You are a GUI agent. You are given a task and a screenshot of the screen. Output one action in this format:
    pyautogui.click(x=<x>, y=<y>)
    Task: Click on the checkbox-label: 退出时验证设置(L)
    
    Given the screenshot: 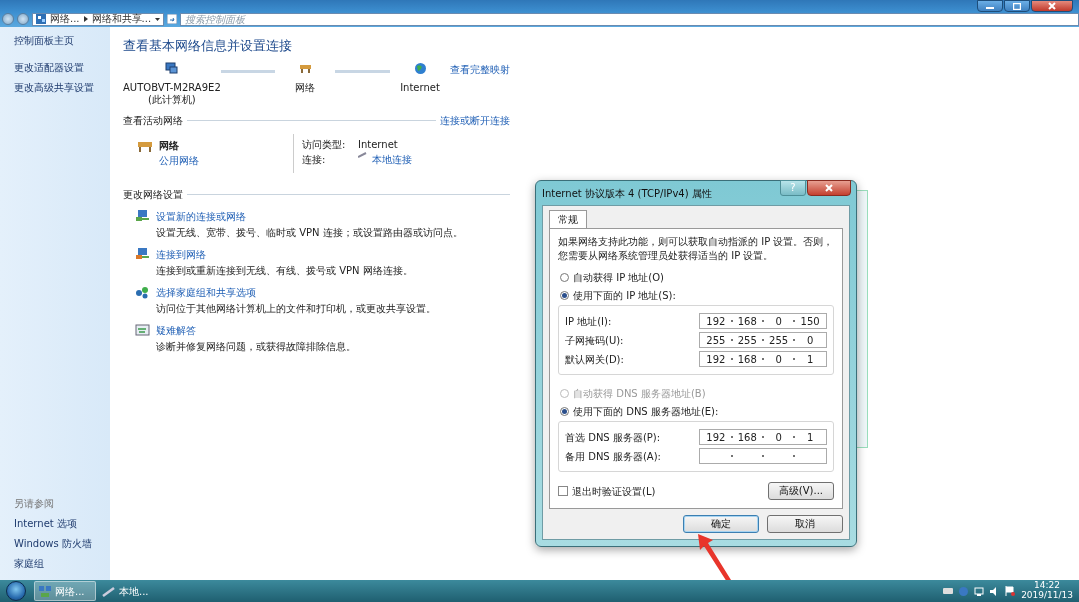 What is the action you would take?
    pyautogui.click(x=614, y=491)
    